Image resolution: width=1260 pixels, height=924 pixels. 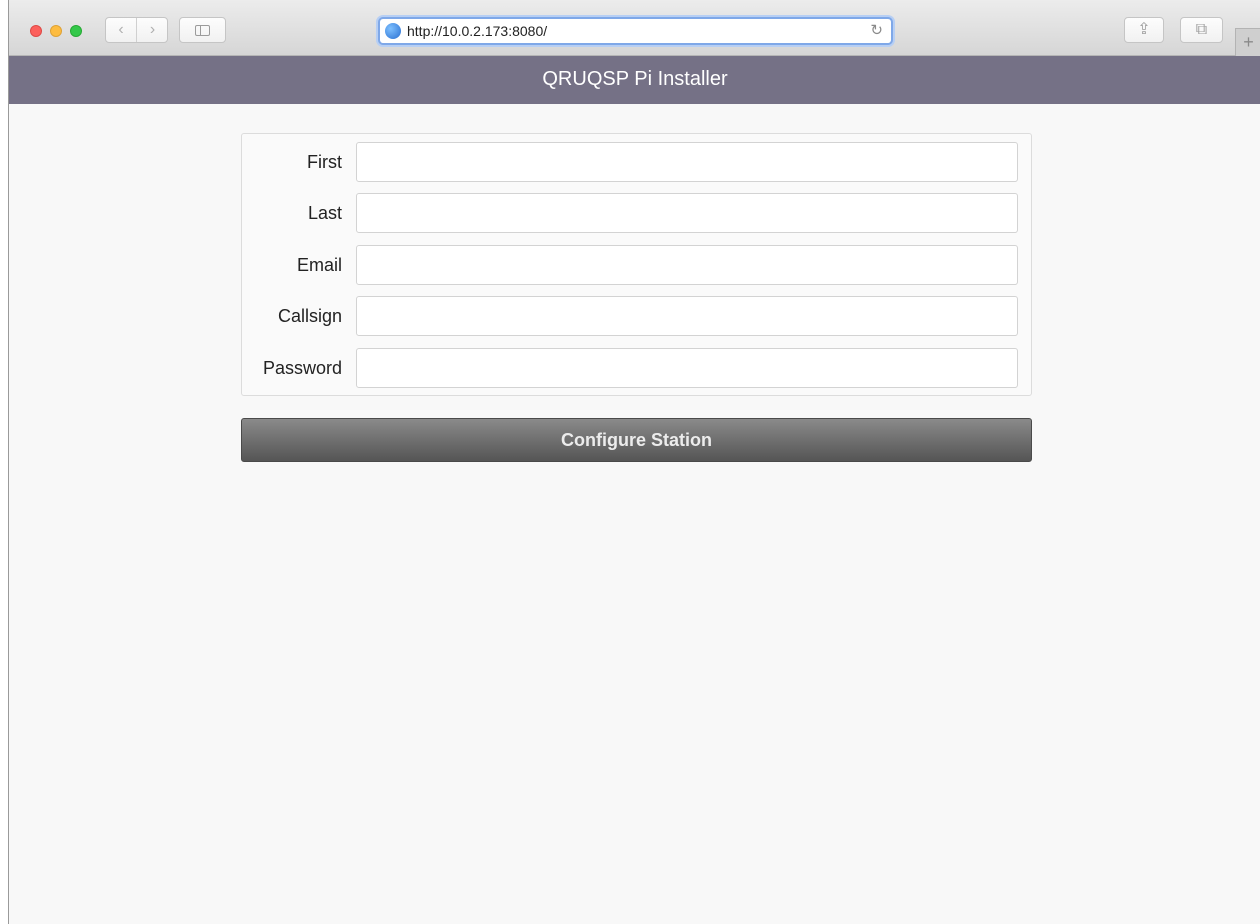 What do you see at coordinates (393, 31) in the screenshot?
I see `globe-icon` at bounding box center [393, 31].